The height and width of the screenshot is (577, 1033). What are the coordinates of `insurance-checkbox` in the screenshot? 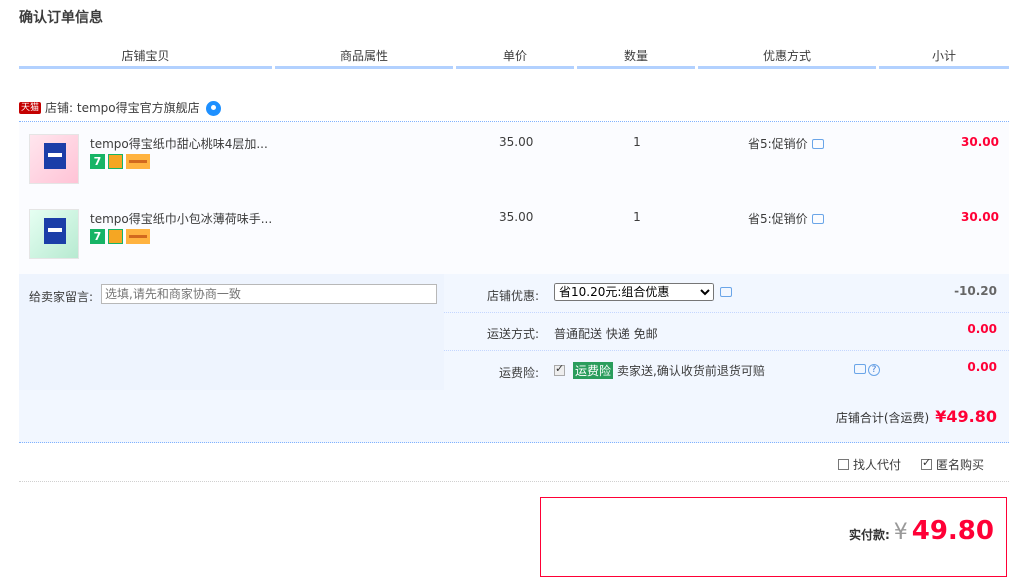 It's located at (559, 369).